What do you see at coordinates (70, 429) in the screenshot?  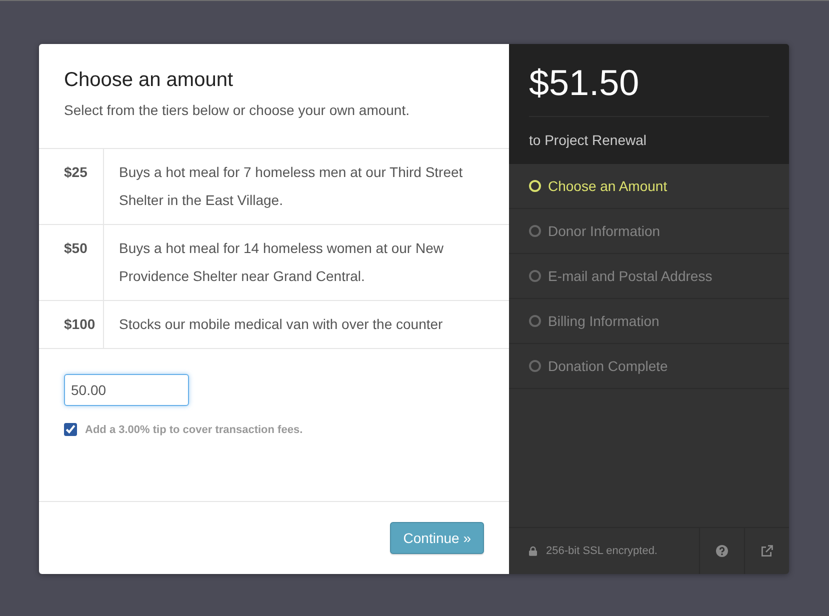 I see `tip-checkbox` at bounding box center [70, 429].